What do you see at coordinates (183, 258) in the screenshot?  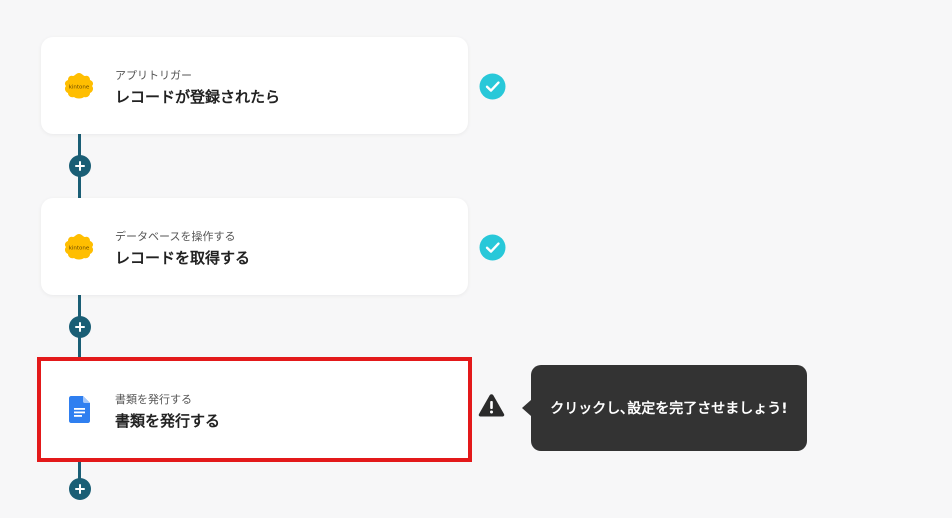 I see `step-title: レコードを取得する` at bounding box center [183, 258].